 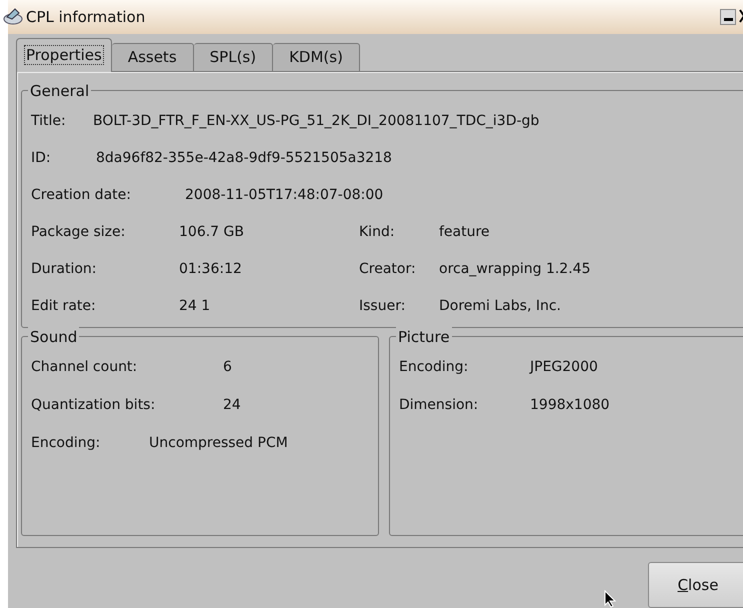 What do you see at coordinates (84, 368) in the screenshot?
I see `field-label: Channel count:` at bounding box center [84, 368].